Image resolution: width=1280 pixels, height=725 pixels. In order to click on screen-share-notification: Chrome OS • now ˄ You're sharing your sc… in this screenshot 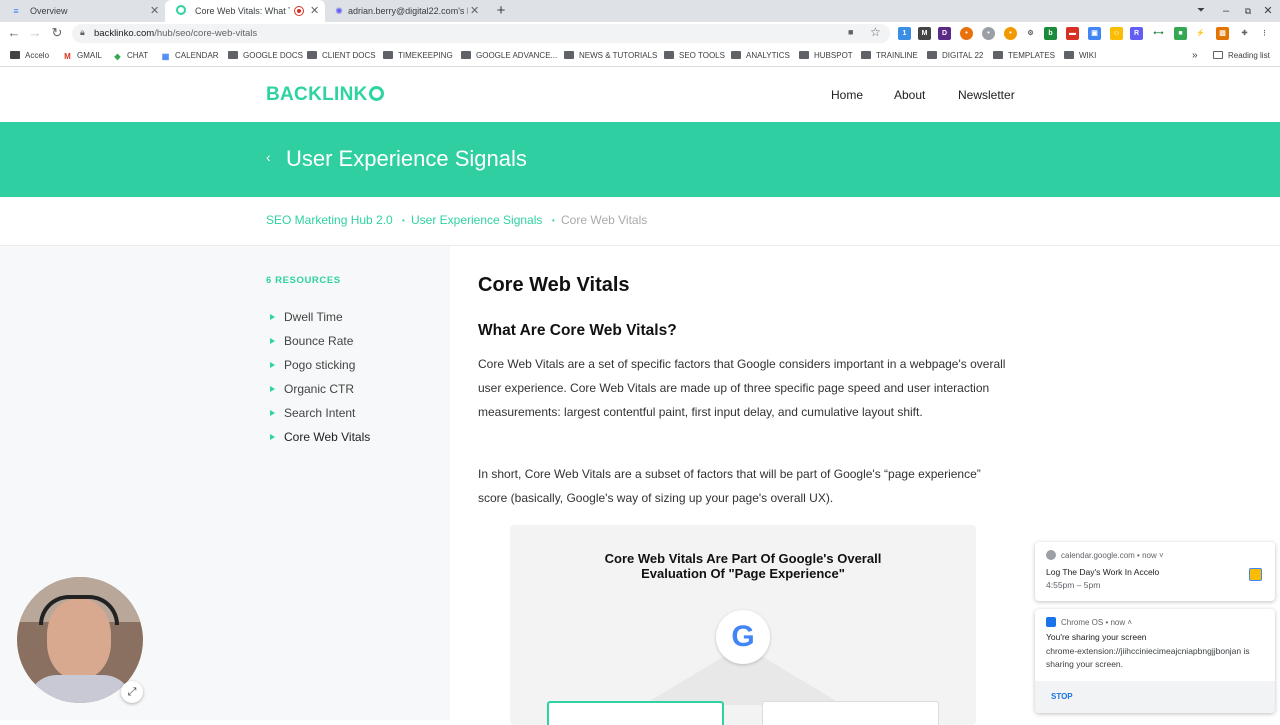, I will do `click(1155, 661)`.